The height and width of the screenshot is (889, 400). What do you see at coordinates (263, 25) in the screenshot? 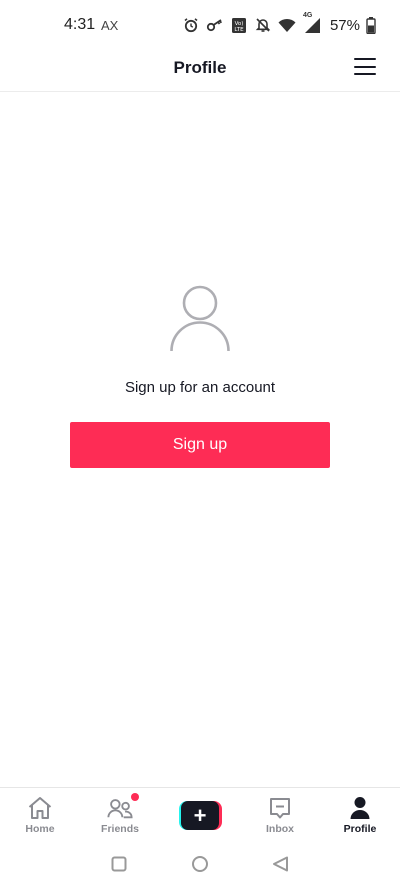
I see `notifications-off-icon` at bounding box center [263, 25].